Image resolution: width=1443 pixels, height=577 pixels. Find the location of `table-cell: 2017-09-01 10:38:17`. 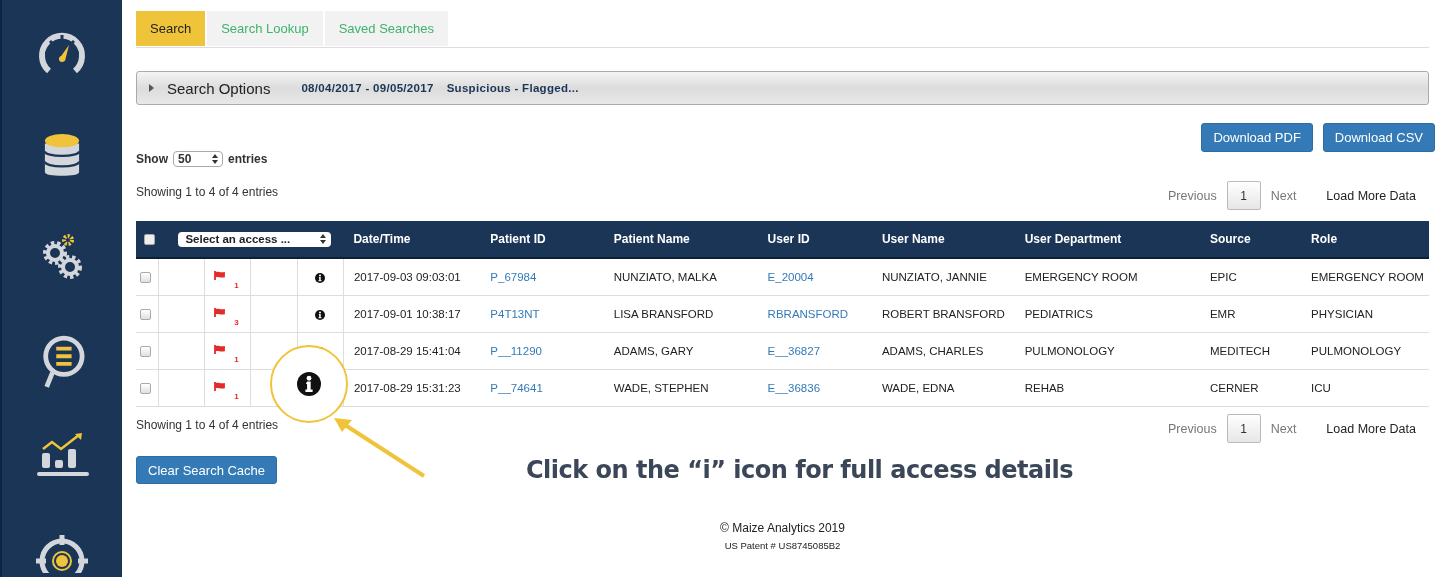

table-cell: 2017-09-01 10:38:17 is located at coordinates (407, 314).